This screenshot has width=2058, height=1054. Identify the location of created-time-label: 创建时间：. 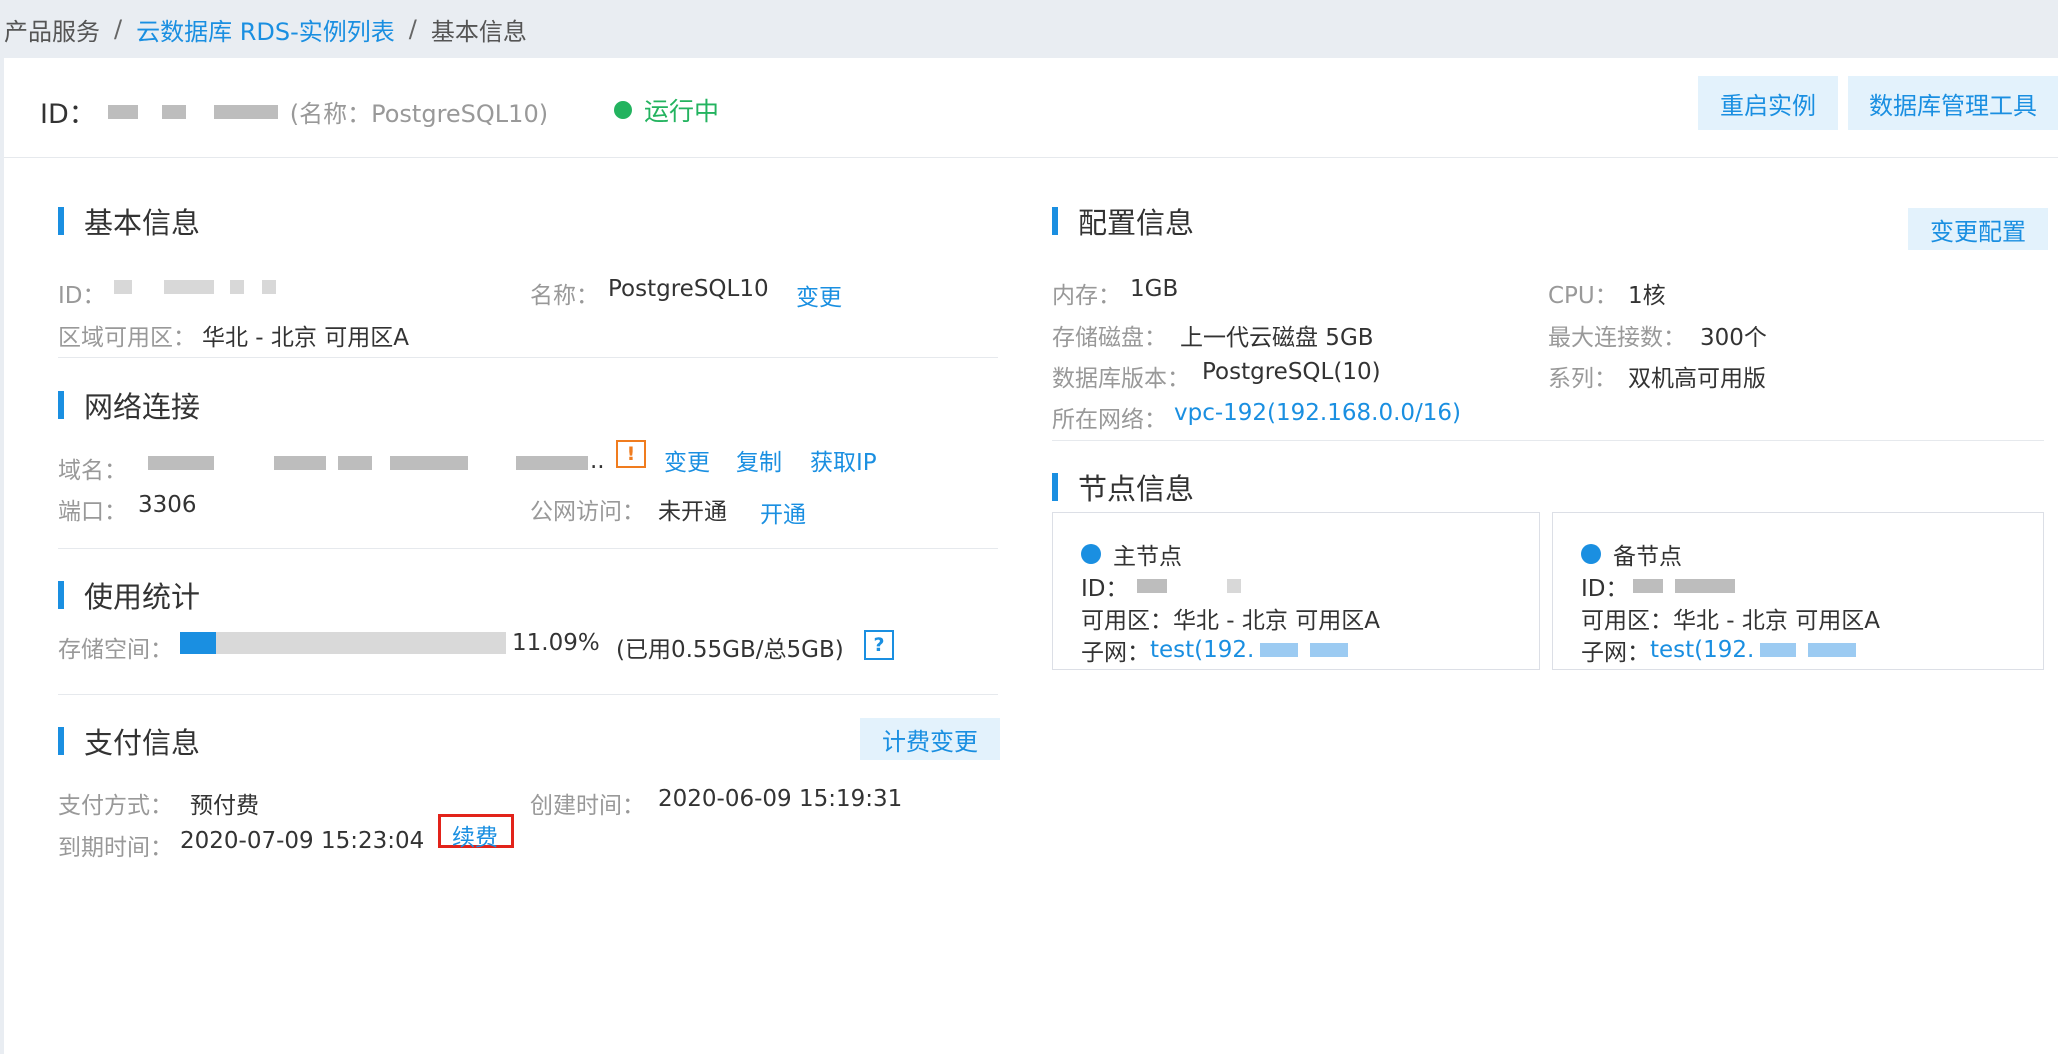
(587, 806).